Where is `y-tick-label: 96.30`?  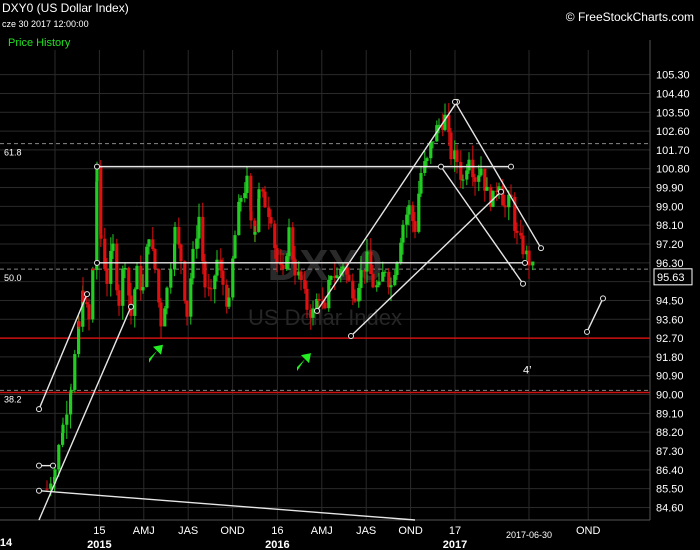 y-tick-label: 96.30 is located at coordinates (670, 264).